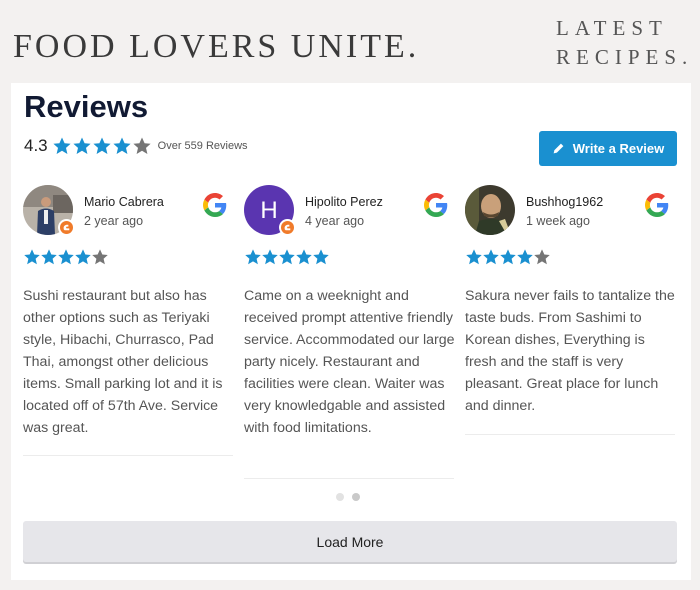 This screenshot has width=700, height=590. I want to click on write-review-button: Write a Review, so click(608, 148).